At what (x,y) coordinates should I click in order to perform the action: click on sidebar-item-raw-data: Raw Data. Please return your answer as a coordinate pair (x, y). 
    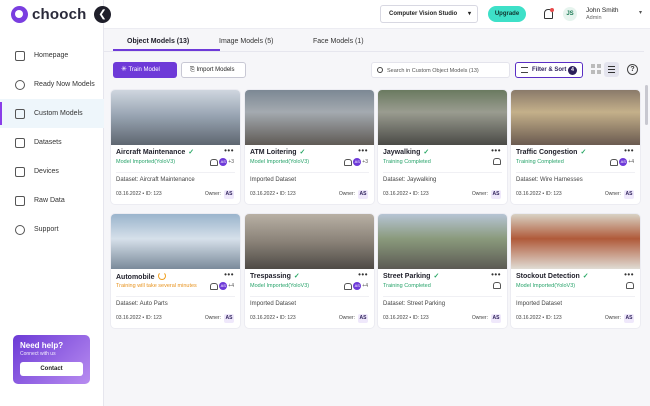
    Looking at the image, I should click on (52, 200).